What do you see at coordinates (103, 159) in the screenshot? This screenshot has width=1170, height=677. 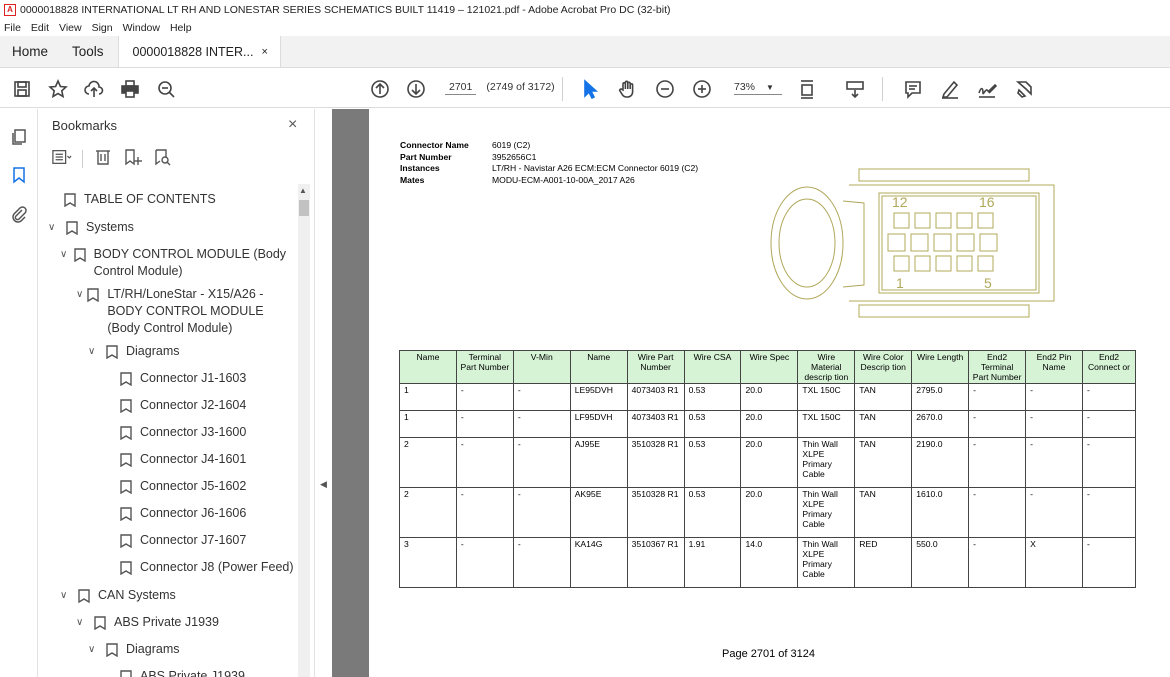 I see `delete-bookmark-icon` at bounding box center [103, 159].